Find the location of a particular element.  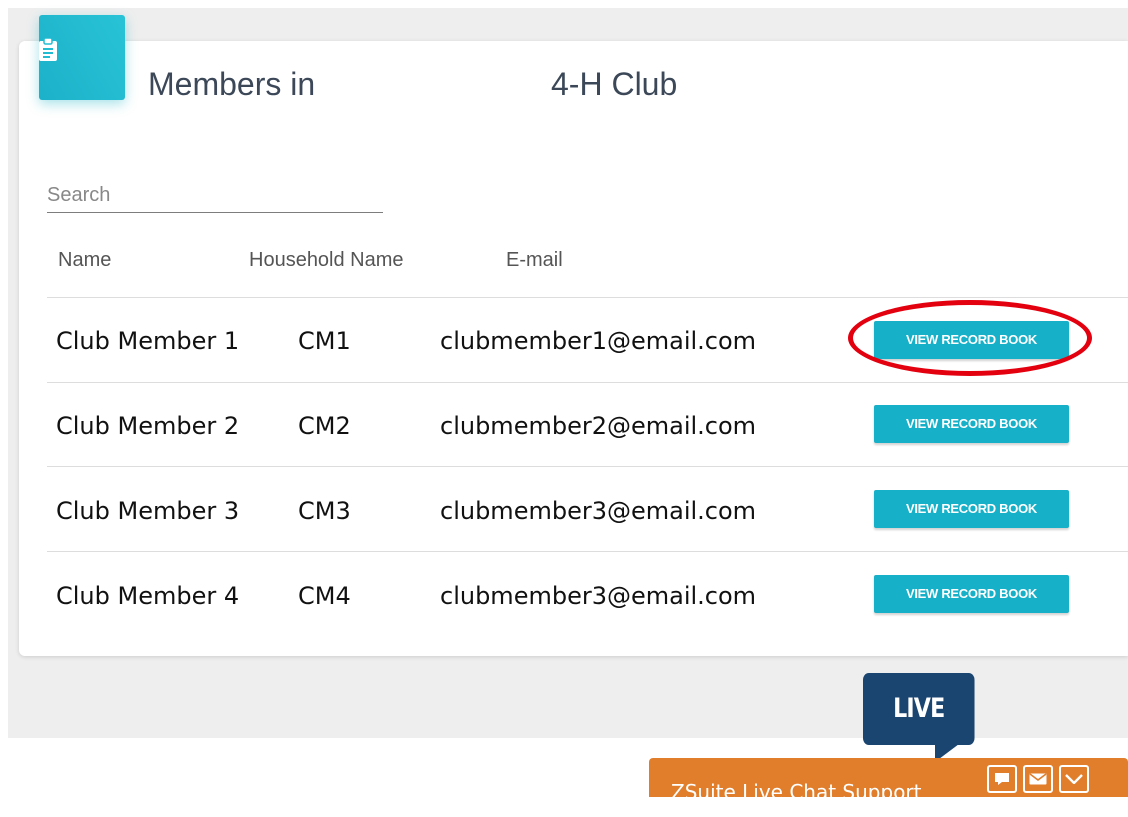

member-name: Club Member 4 is located at coordinates (148, 596).